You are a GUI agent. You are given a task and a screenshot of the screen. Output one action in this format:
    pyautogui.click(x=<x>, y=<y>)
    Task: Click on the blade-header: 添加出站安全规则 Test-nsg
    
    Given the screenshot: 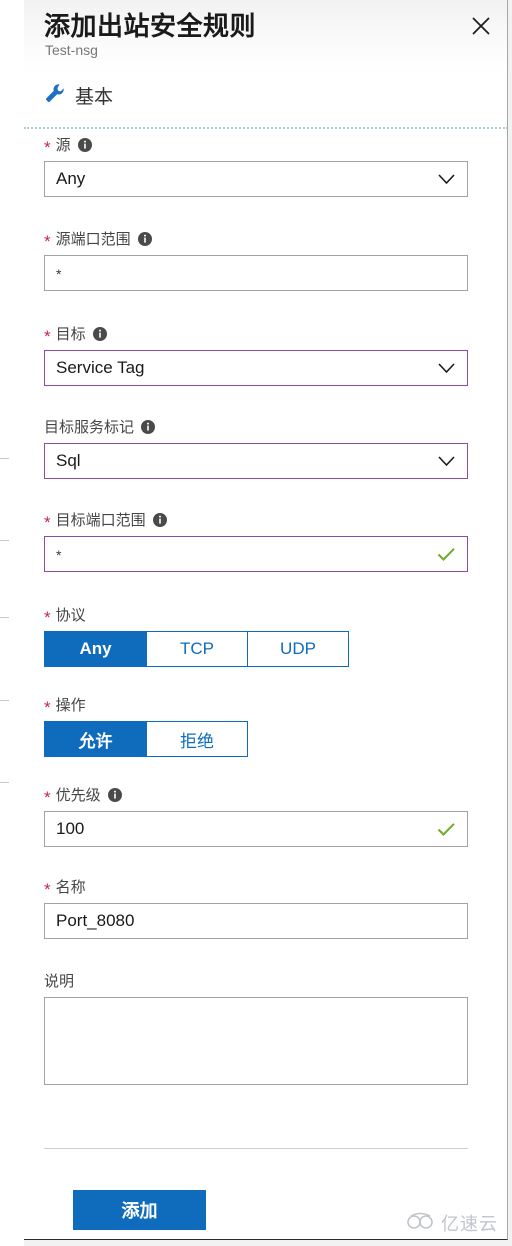 What is the action you would take?
    pyautogui.click(x=265, y=37)
    